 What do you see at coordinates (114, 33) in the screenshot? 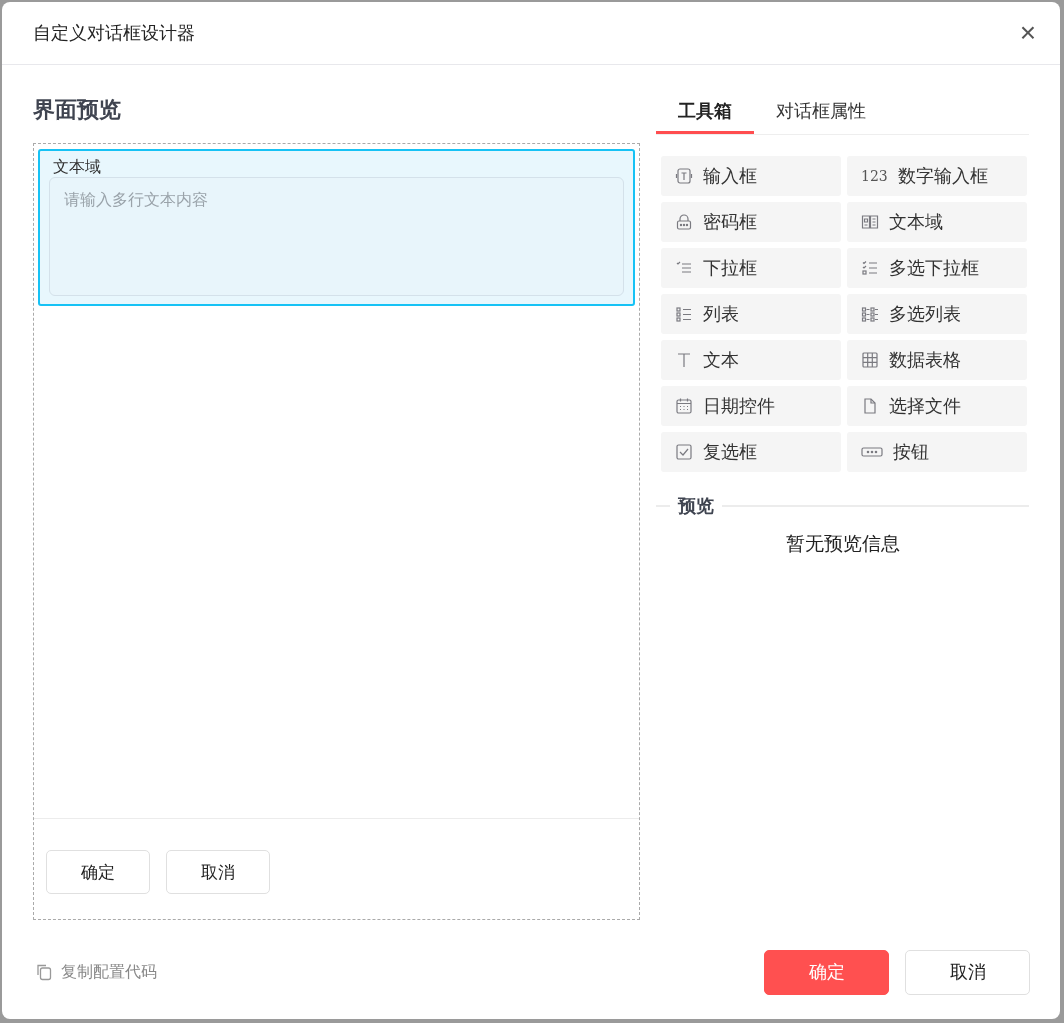
I see `window-title: 自定义对话框设计器` at bounding box center [114, 33].